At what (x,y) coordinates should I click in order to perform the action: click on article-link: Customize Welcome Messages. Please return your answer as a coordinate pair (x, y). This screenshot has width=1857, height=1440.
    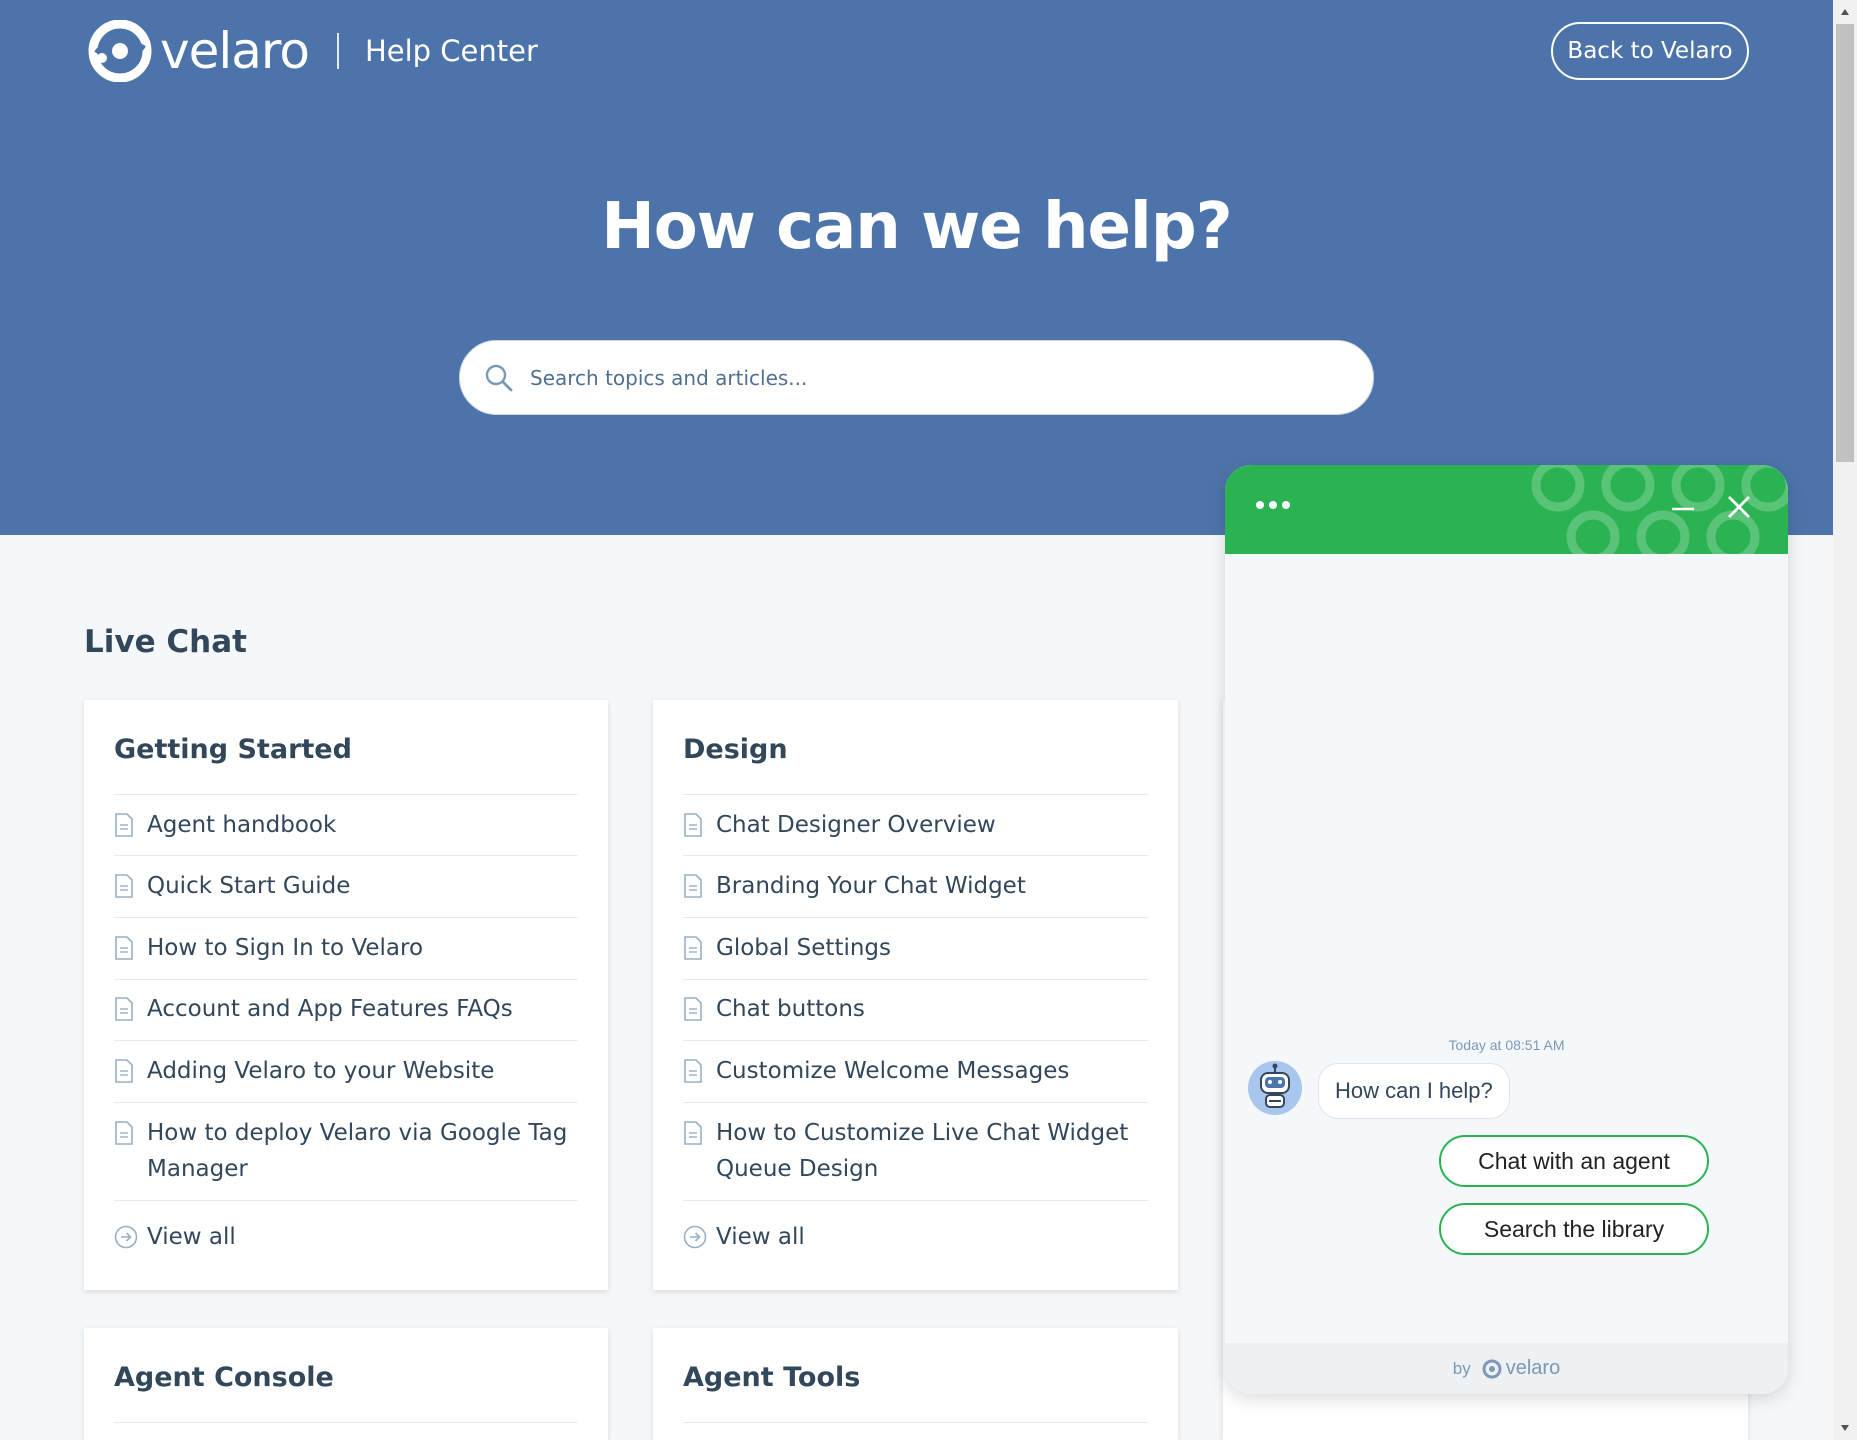
    Looking at the image, I should click on (915, 1071).